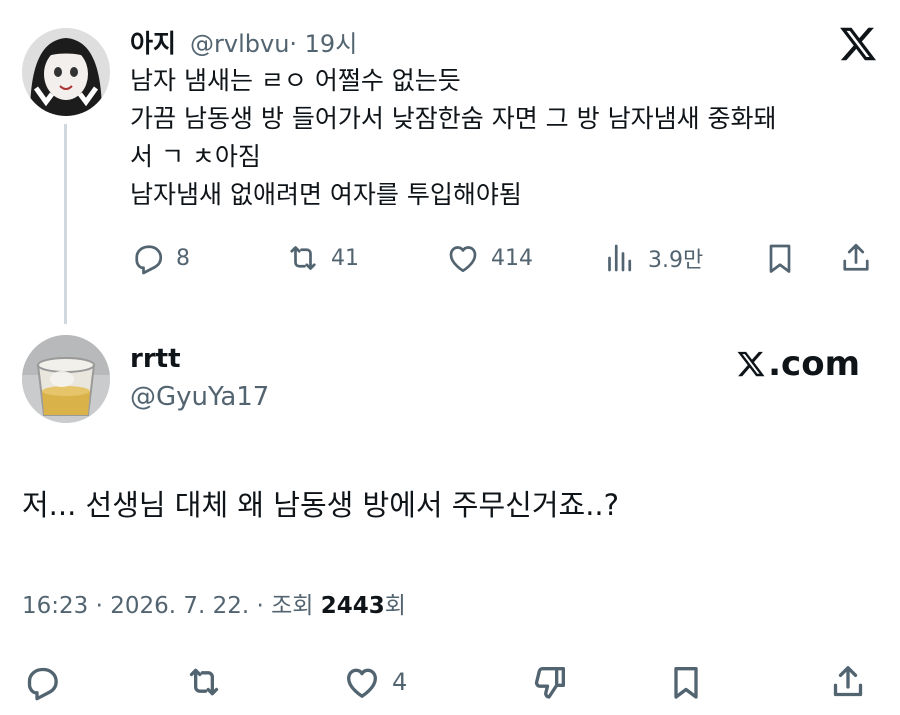 The width and height of the screenshot is (900, 715). I want to click on reply-button: 8, so click(160, 258).